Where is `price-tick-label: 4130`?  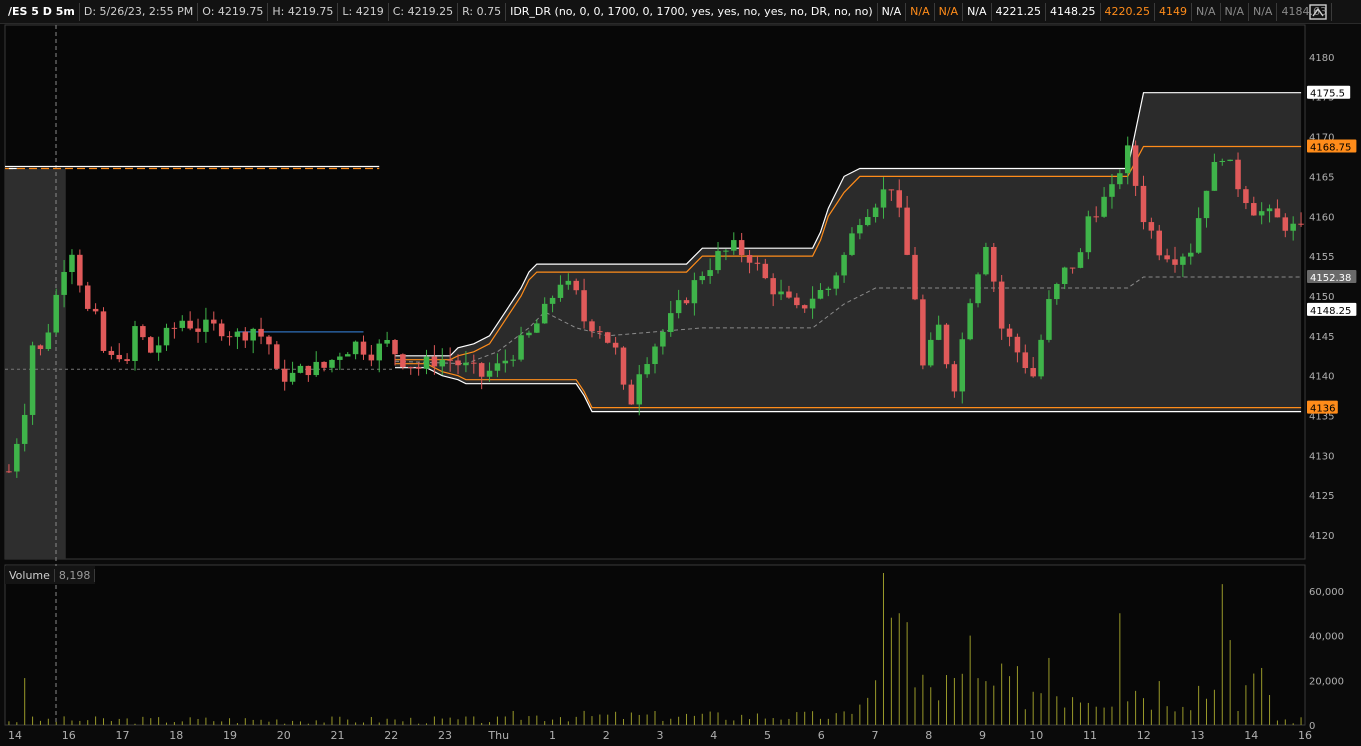
price-tick-label: 4130 is located at coordinates (1321, 456).